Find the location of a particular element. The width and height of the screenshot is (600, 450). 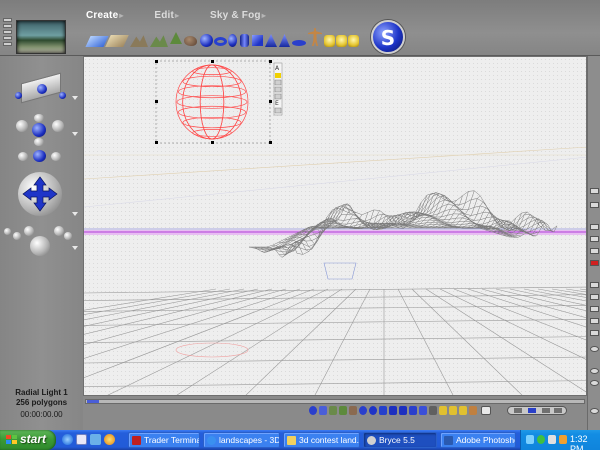

timeline-thumb is located at coordinates (93, 401).